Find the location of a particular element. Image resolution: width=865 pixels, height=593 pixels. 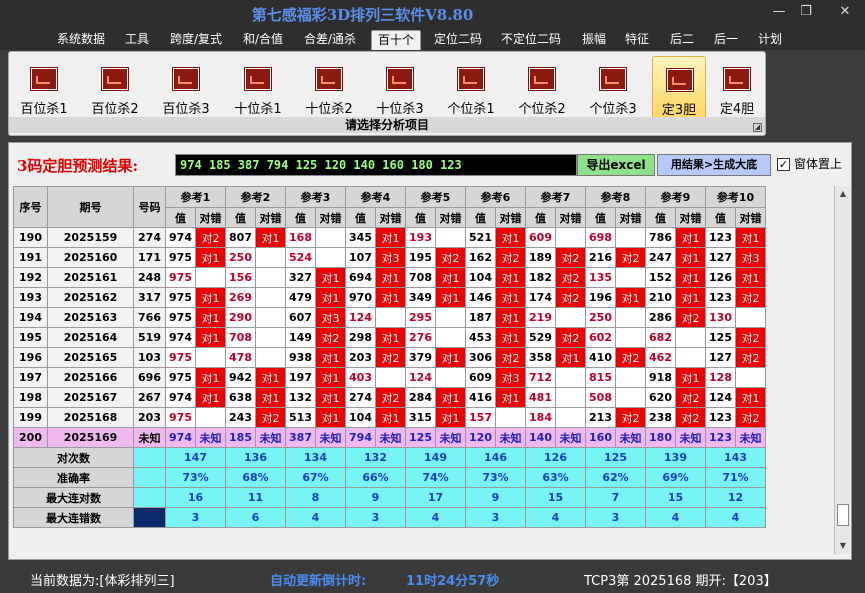

ribbon-button-label: 百位杀1 is located at coordinates (44, 109).